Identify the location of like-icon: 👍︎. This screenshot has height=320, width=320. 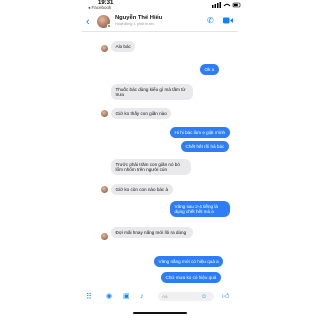
(225, 296).